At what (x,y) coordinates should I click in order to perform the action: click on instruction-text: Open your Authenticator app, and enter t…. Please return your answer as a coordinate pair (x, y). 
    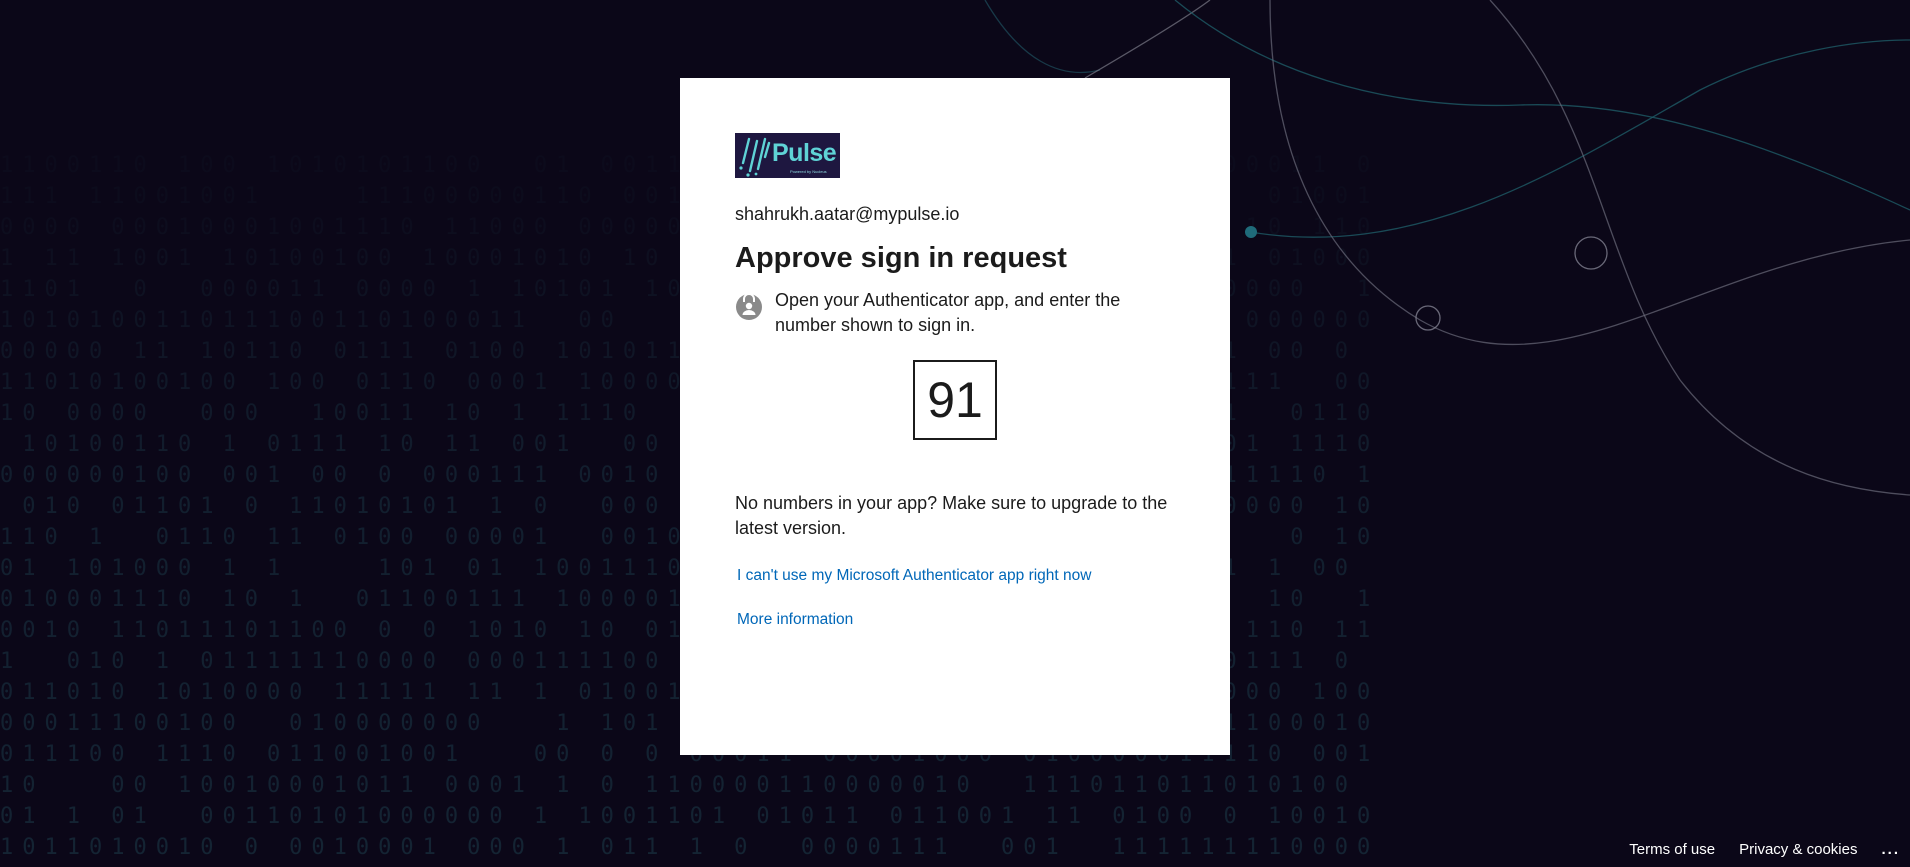
    Looking at the image, I should click on (948, 312).